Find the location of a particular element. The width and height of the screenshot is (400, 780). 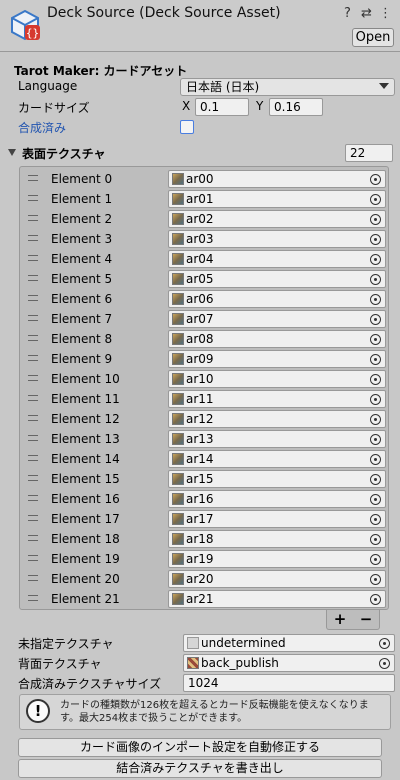

texture-object-field: ar20 is located at coordinates (277, 579).